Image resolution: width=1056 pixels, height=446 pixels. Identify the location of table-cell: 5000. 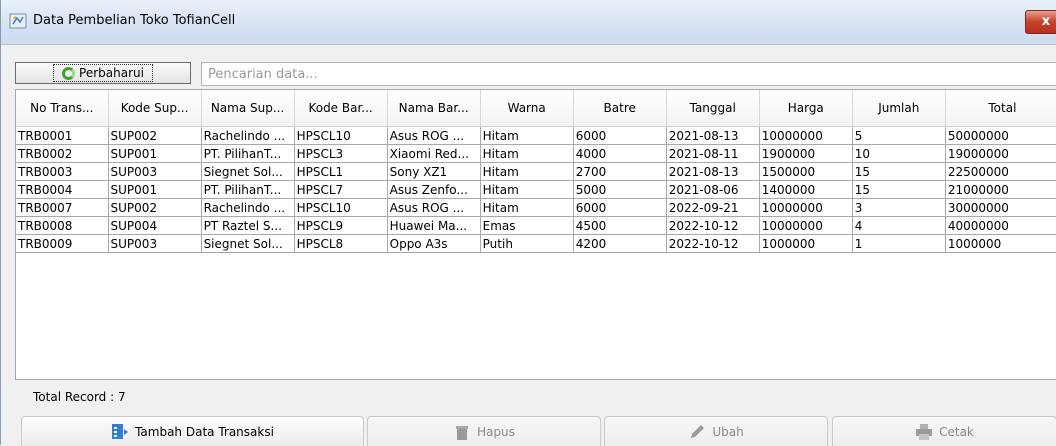
(620, 189).